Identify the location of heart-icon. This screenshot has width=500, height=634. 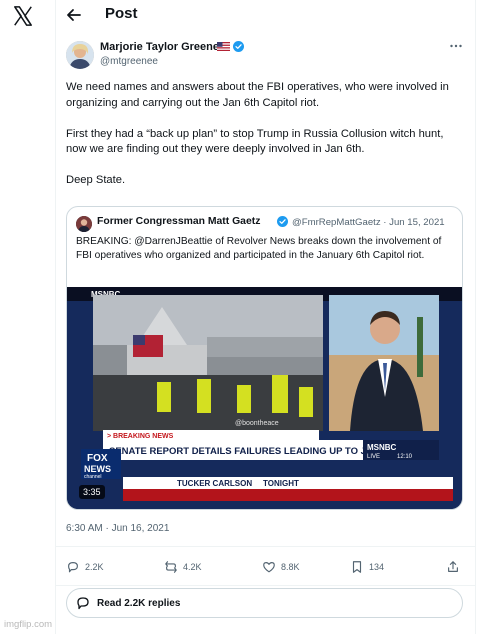
(269, 567).